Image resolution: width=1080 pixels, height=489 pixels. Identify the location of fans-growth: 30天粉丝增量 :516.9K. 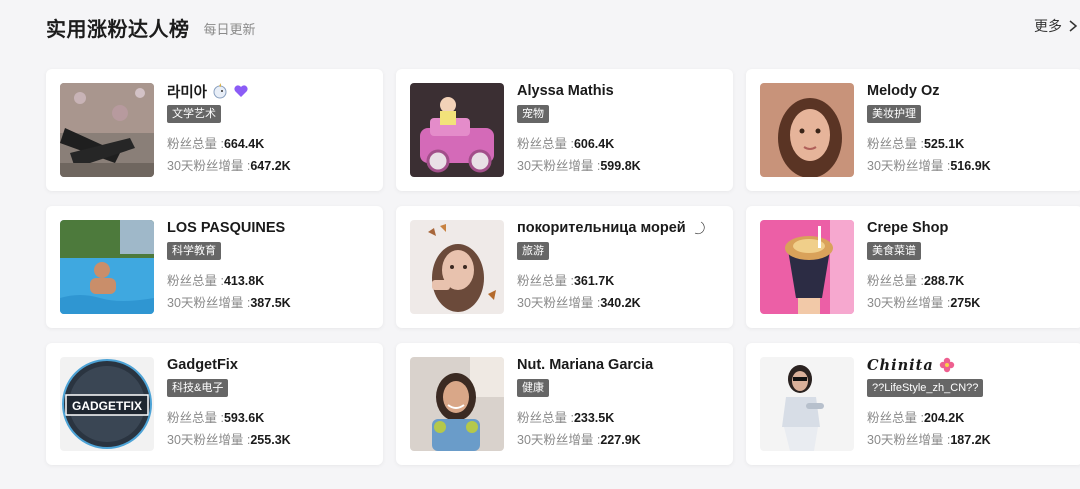
(971, 166).